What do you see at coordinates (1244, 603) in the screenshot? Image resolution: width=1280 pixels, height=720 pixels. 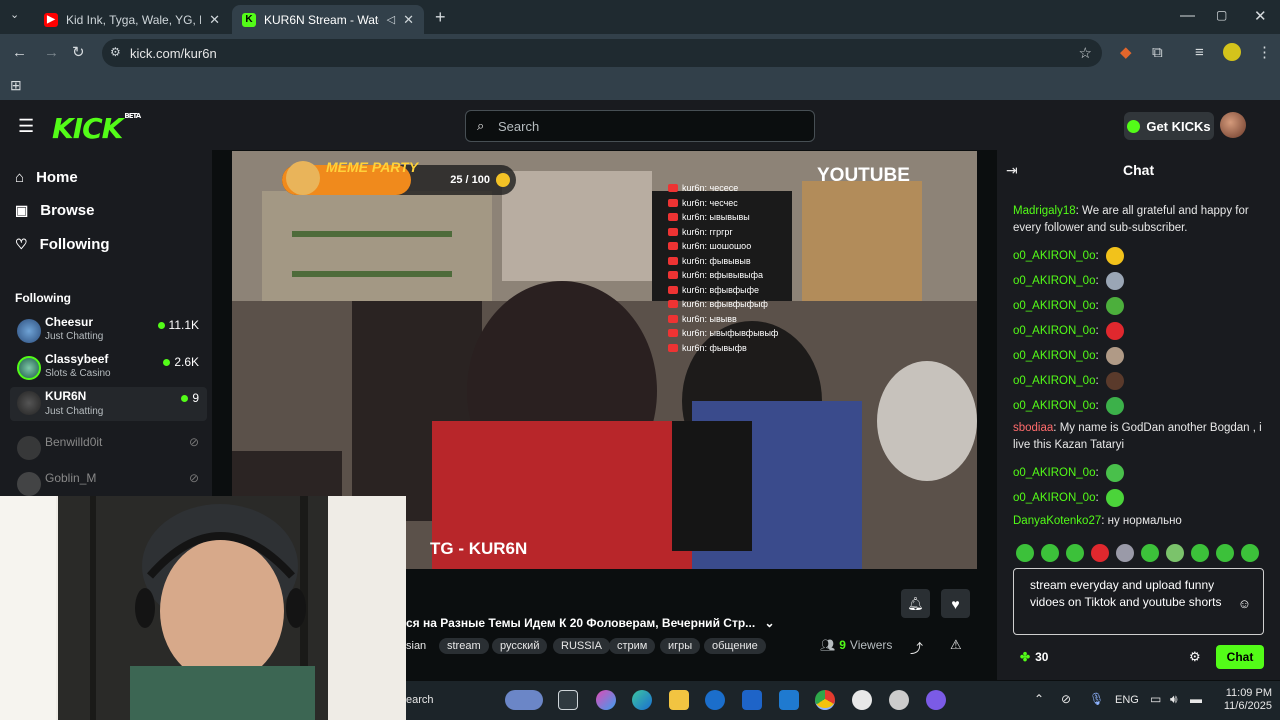 I see `emoji-picker-icon: ☺` at bounding box center [1244, 603].